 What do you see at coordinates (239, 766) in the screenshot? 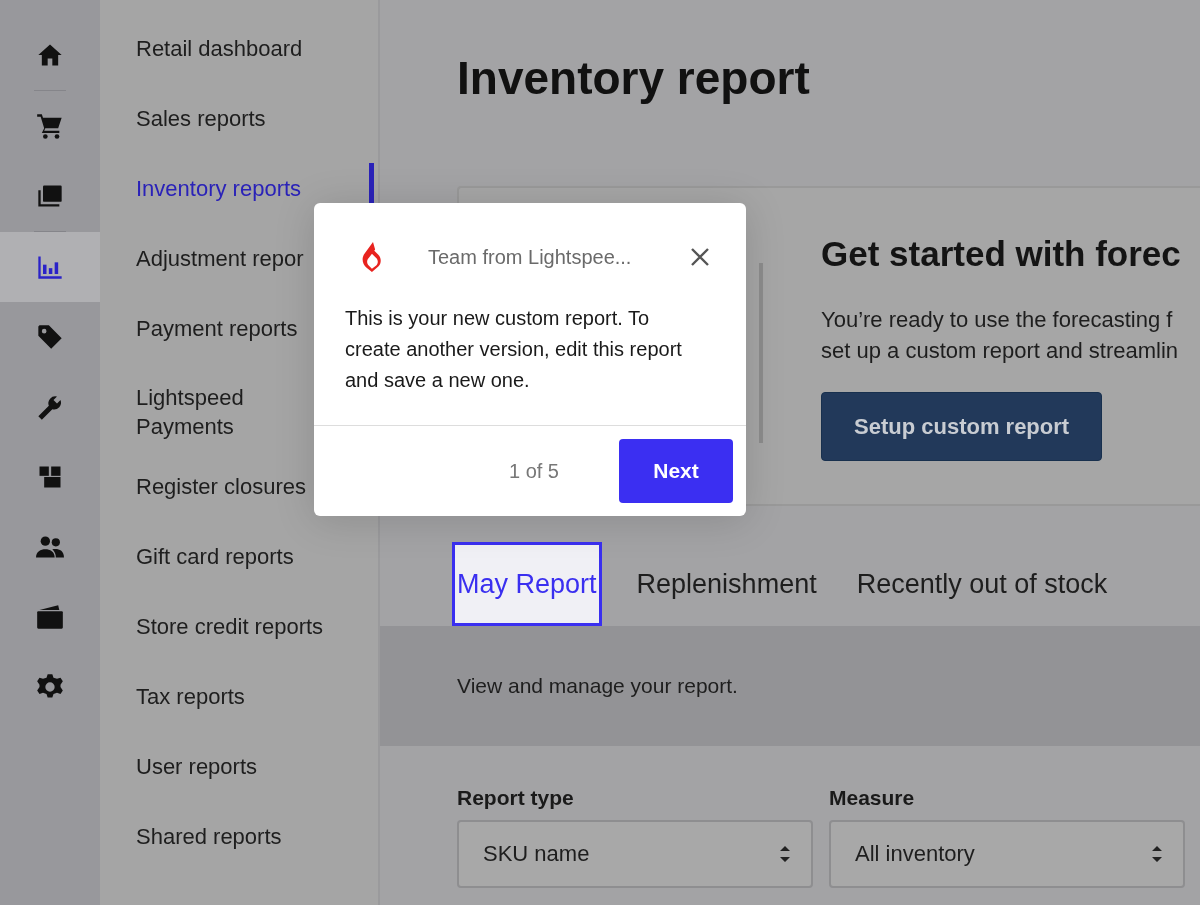
I see `report-menu-item: User reports` at bounding box center [239, 766].